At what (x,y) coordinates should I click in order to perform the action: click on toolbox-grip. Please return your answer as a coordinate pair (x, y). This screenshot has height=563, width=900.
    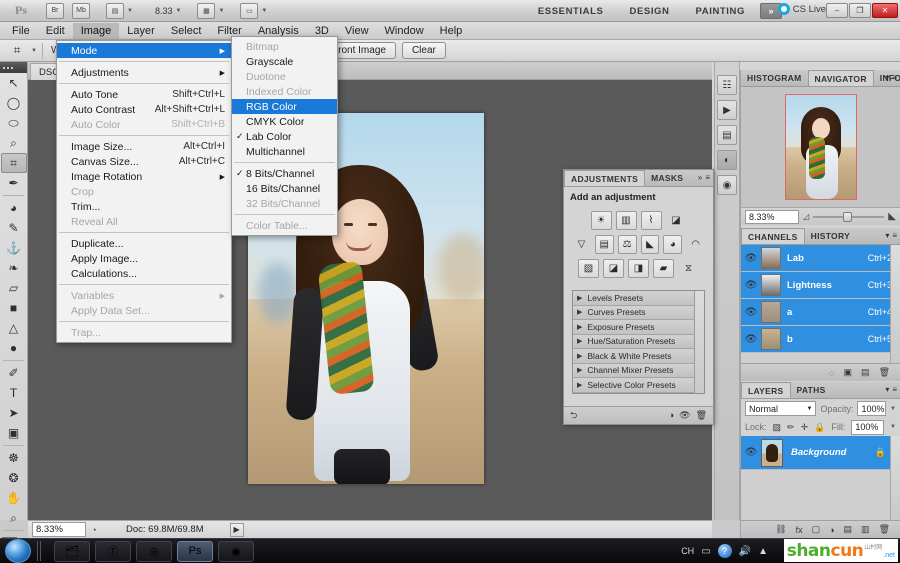
    Looking at the image, I should click on (13, 67).